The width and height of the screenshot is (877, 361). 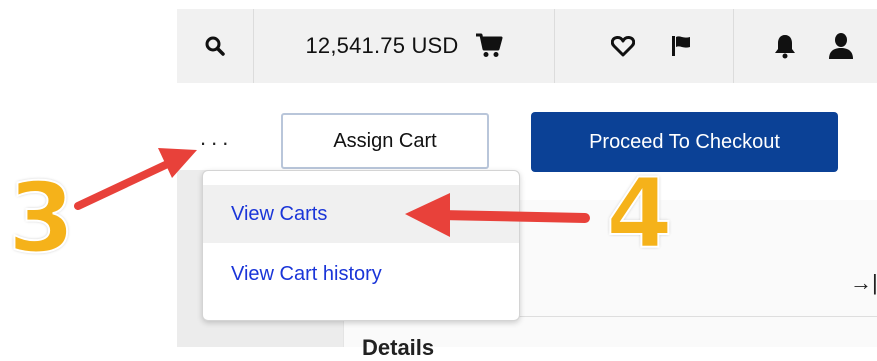 What do you see at coordinates (332, 192) in the screenshot?
I see `annotation-arrows` at bounding box center [332, 192].